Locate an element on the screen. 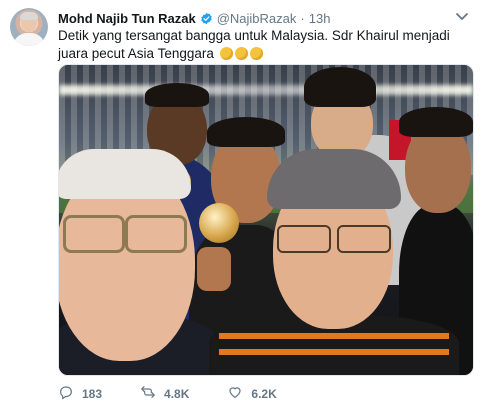  heart-icon is located at coordinates (235, 393).